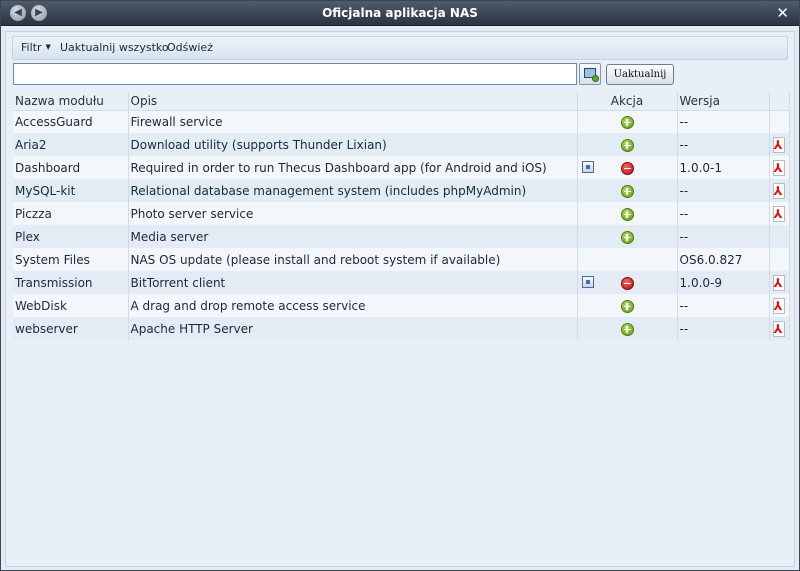 The width and height of the screenshot is (800, 571). Describe the element at coordinates (71, 101) in the screenshot. I see `column-header-name: Nazwa modułu` at that location.